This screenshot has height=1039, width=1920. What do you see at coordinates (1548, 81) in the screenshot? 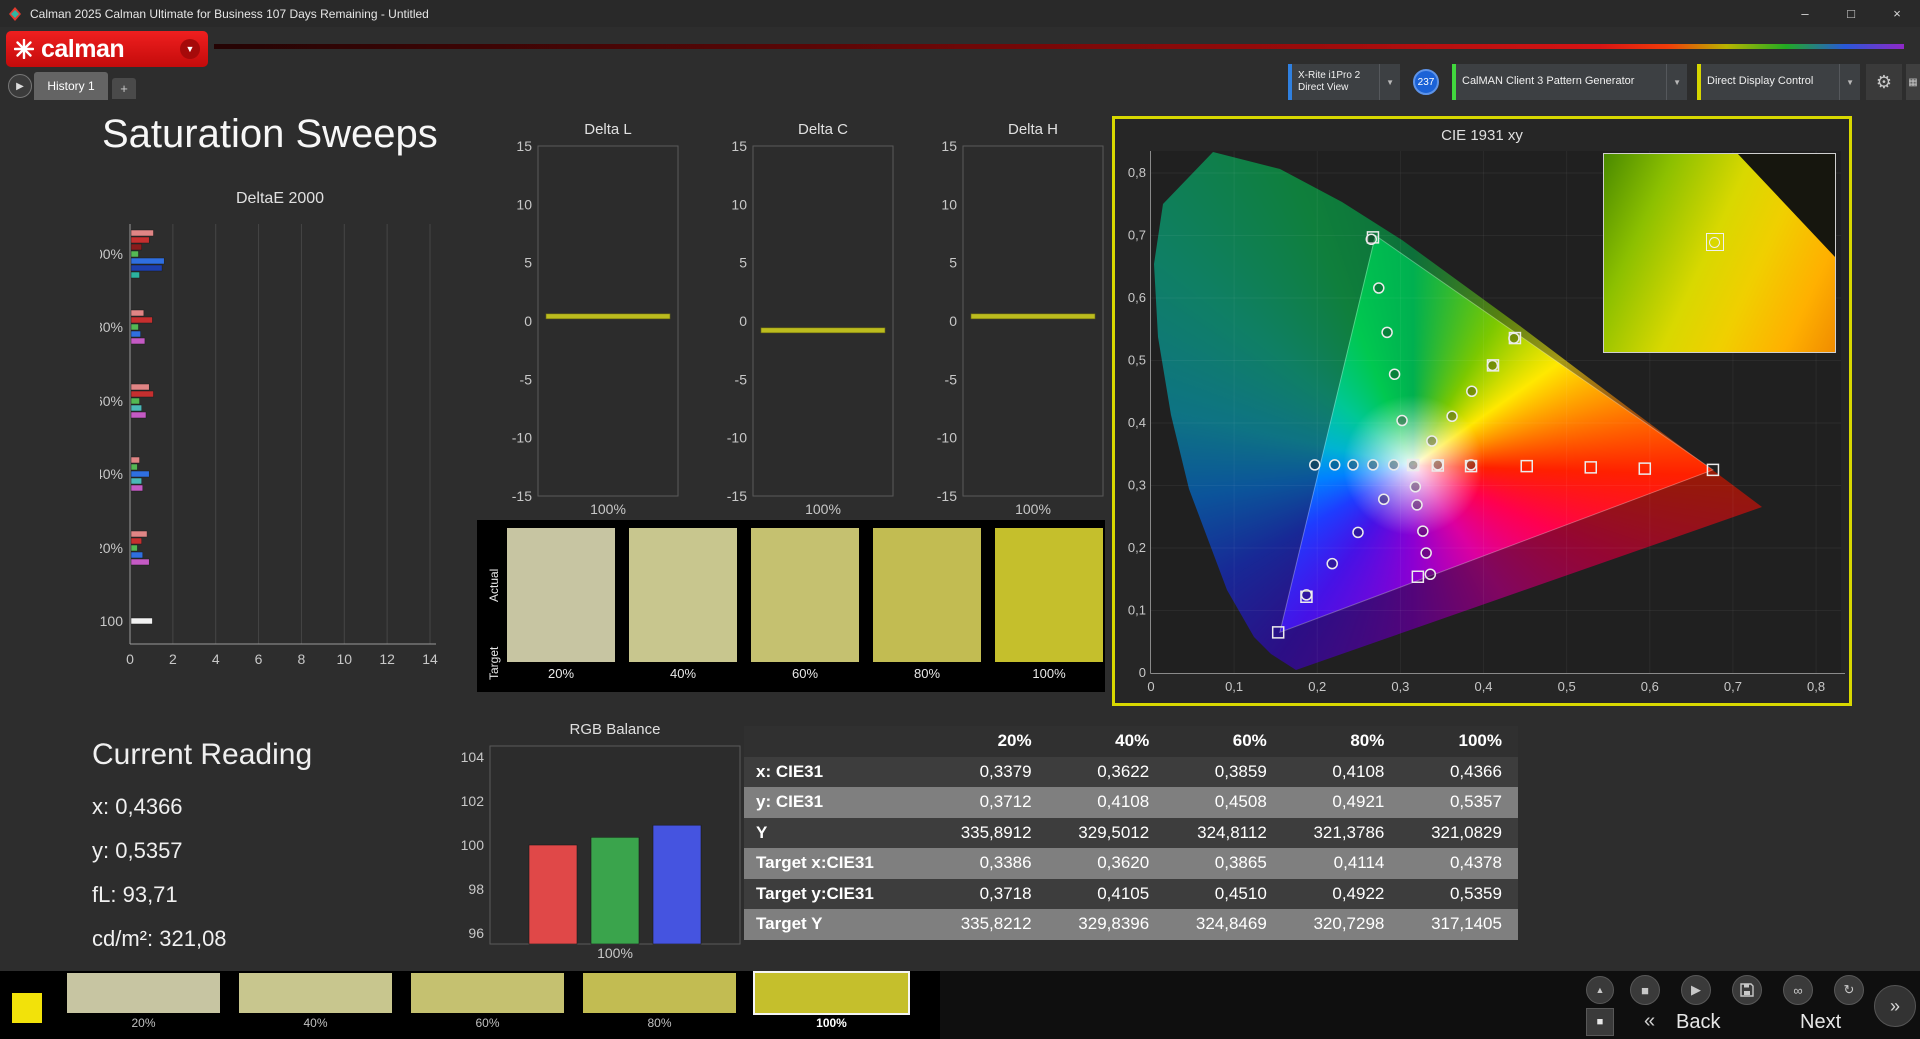
I see `pattern-label: CalMAN Client 3 Pattern Generator` at bounding box center [1548, 81].